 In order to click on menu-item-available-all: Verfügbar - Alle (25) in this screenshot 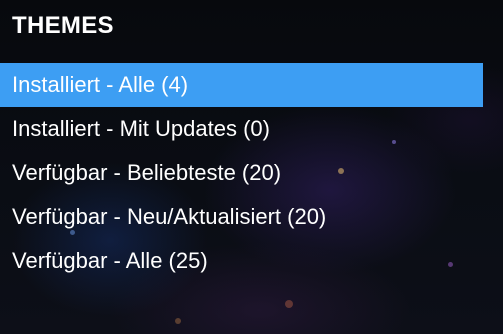, I will do `click(241, 261)`.